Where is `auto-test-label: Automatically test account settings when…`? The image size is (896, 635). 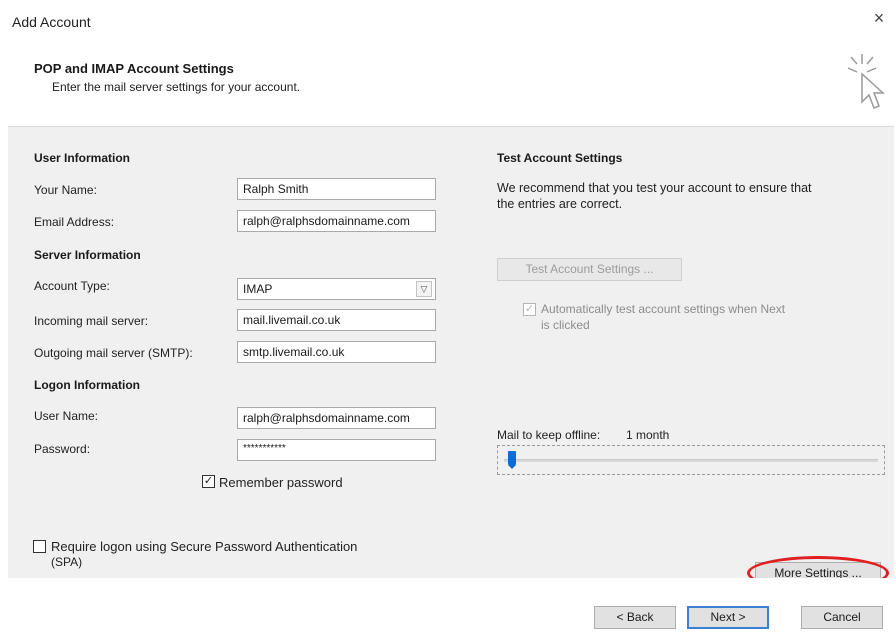 auto-test-label: Automatically test account settings when… is located at coordinates (663, 309).